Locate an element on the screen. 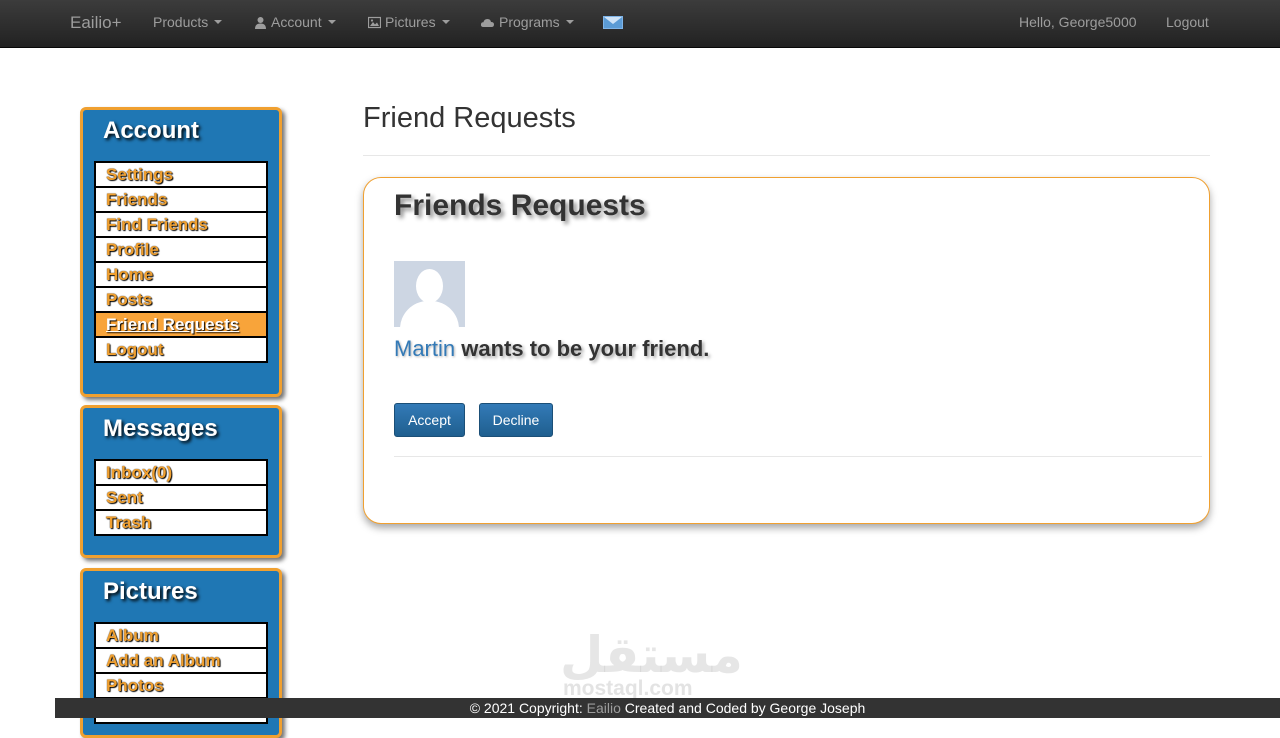 This screenshot has width=1280, height=738. avatar-body-shape is located at coordinates (429, 314).